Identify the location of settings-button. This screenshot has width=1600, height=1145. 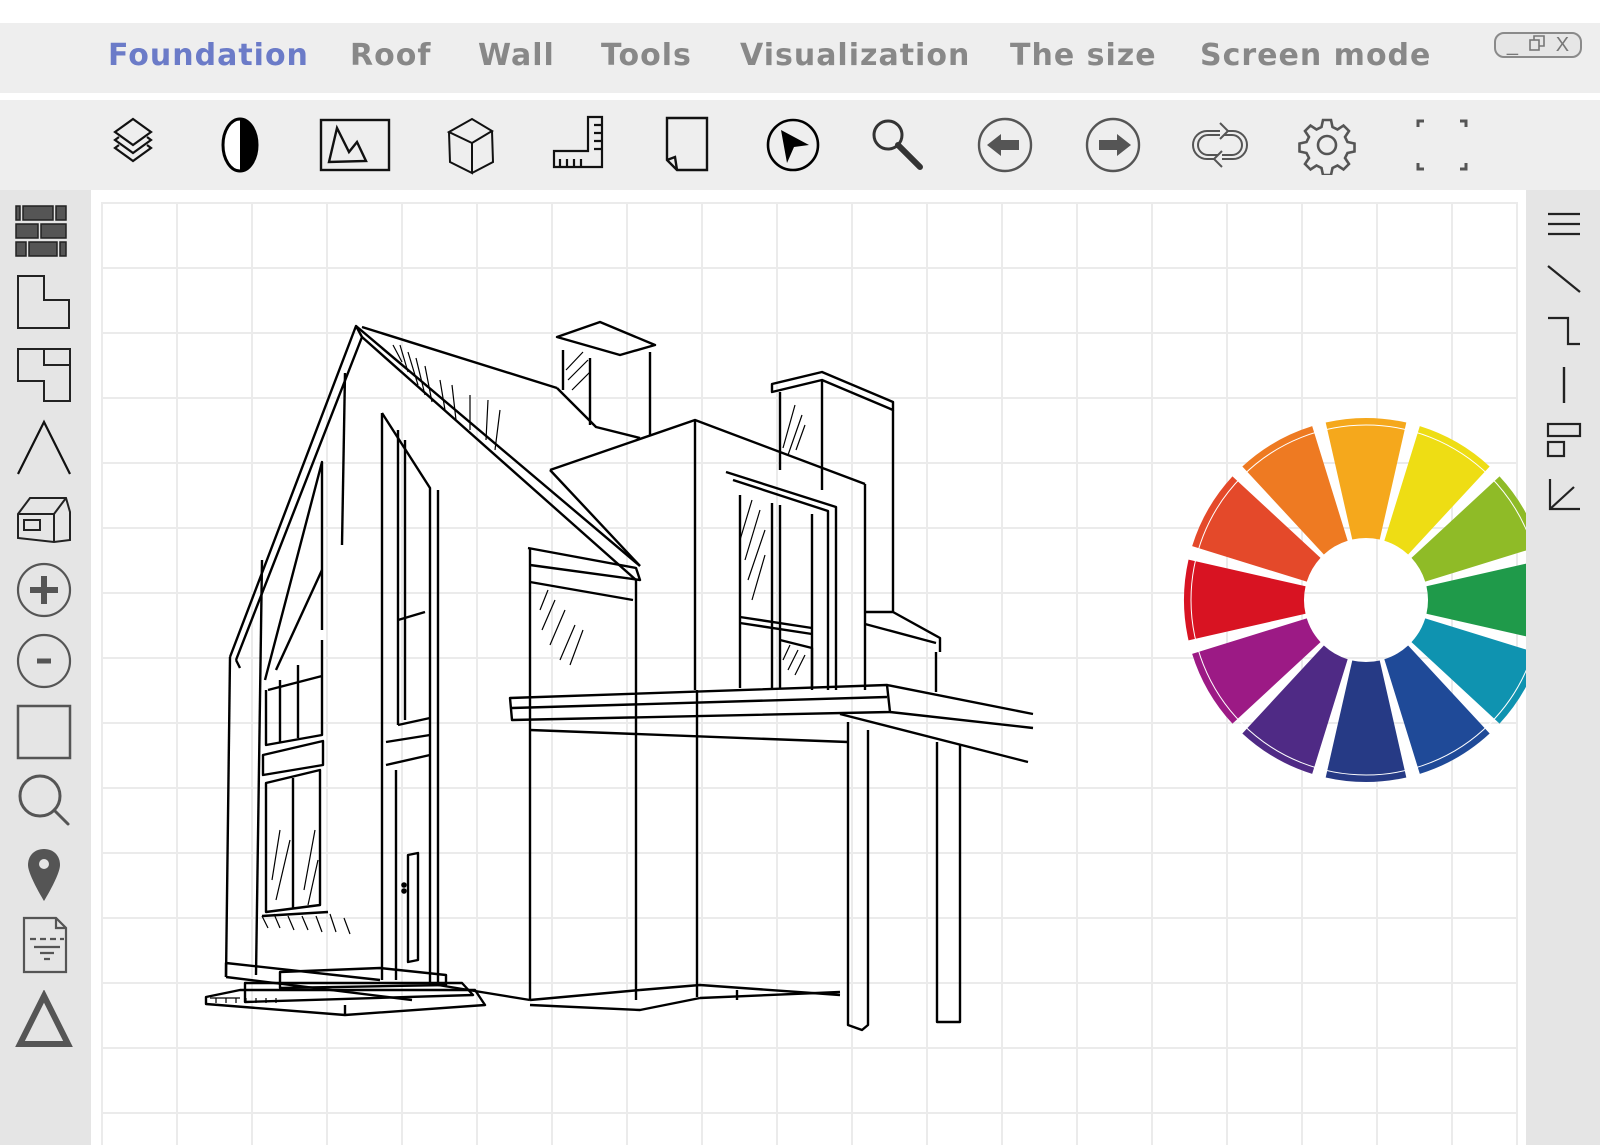
(1327, 145).